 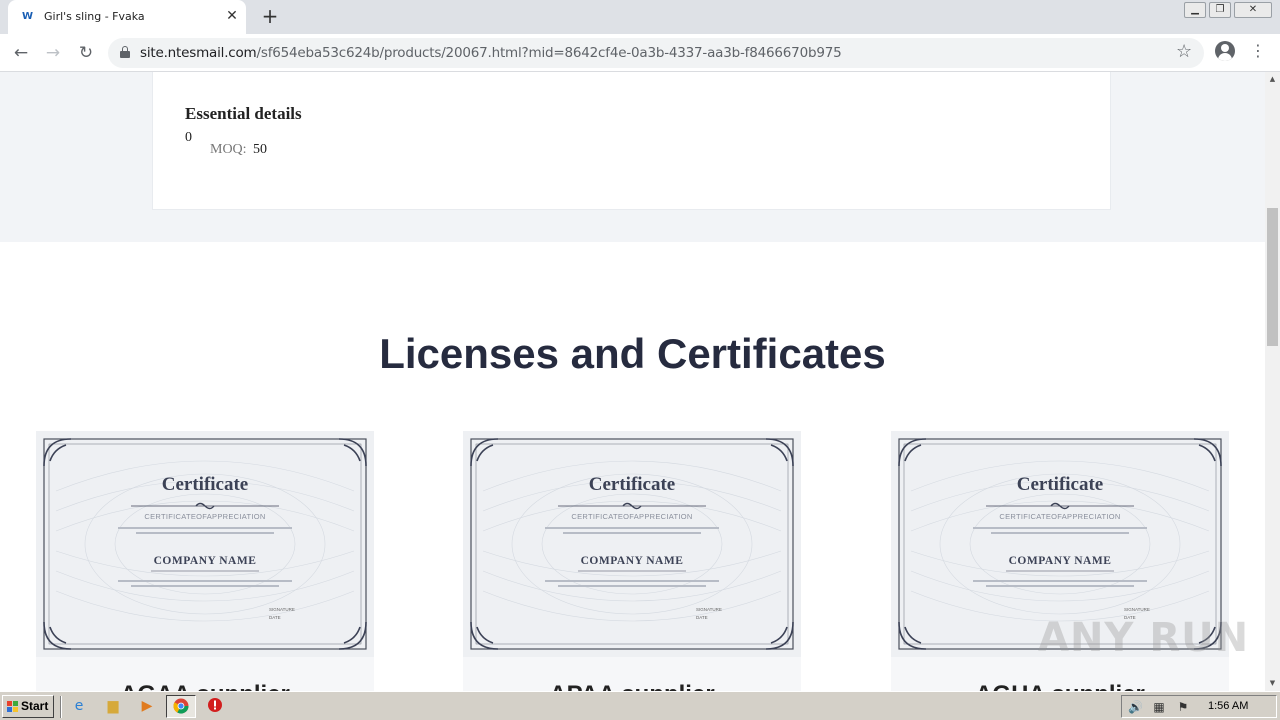 What do you see at coordinates (1228, 706) in the screenshot?
I see `taskbar-clock: 1:56 AM` at bounding box center [1228, 706].